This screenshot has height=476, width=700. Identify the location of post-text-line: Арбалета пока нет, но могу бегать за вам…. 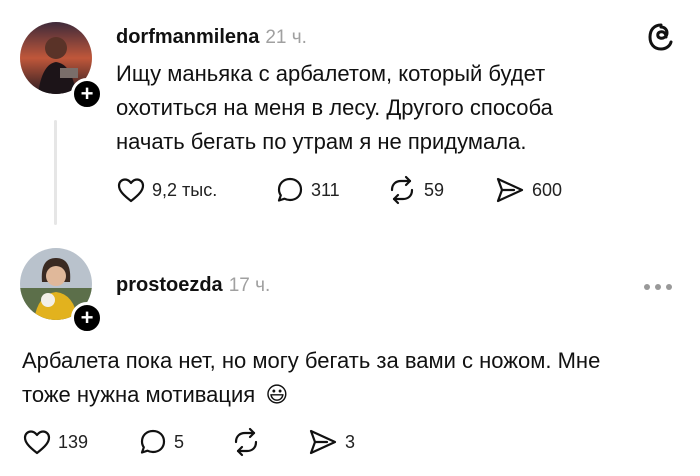
(311, 360).